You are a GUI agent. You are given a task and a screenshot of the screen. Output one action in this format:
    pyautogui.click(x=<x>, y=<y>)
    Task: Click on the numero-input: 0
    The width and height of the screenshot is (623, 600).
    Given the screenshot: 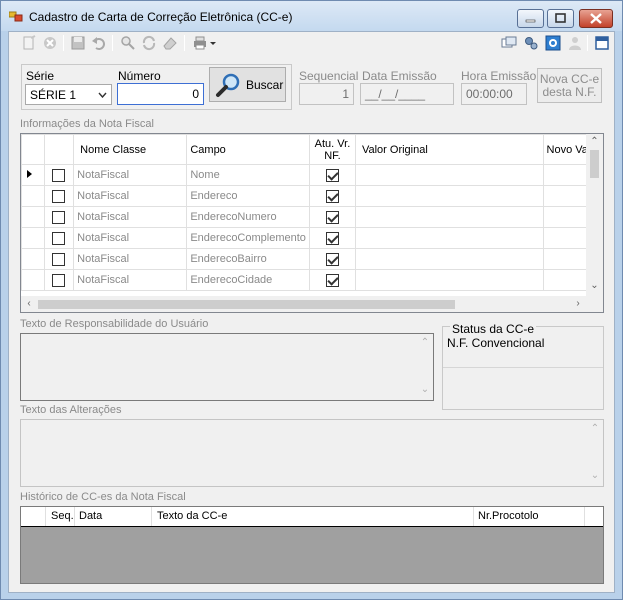 What is the action you would take?
    pyautogui.click(x=160, y=94)
    